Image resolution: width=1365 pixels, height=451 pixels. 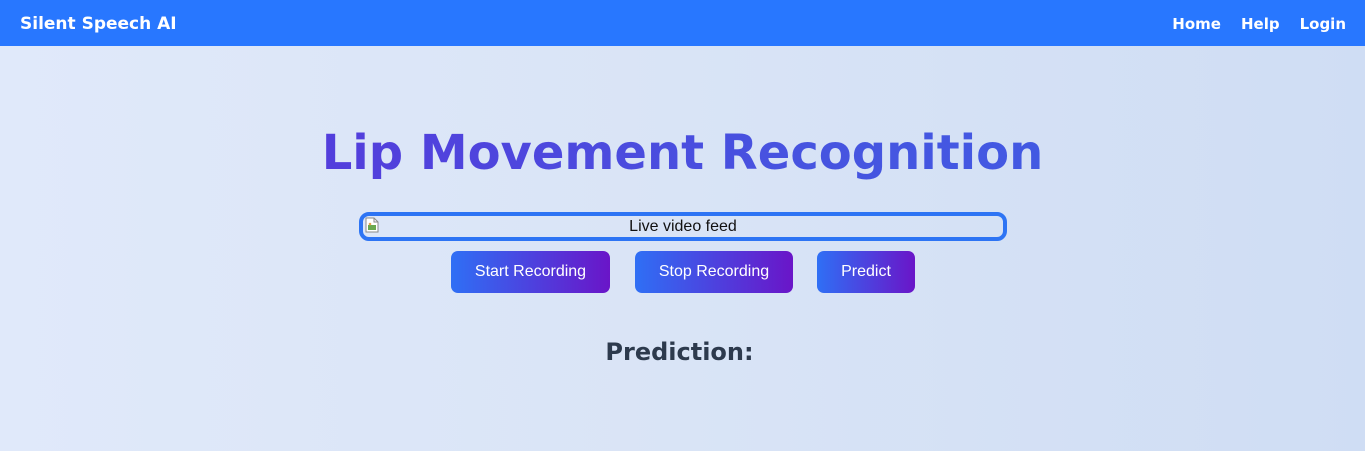 I want to click on video-feed-alt-text: Live video feed, so click(x=683, y=226).